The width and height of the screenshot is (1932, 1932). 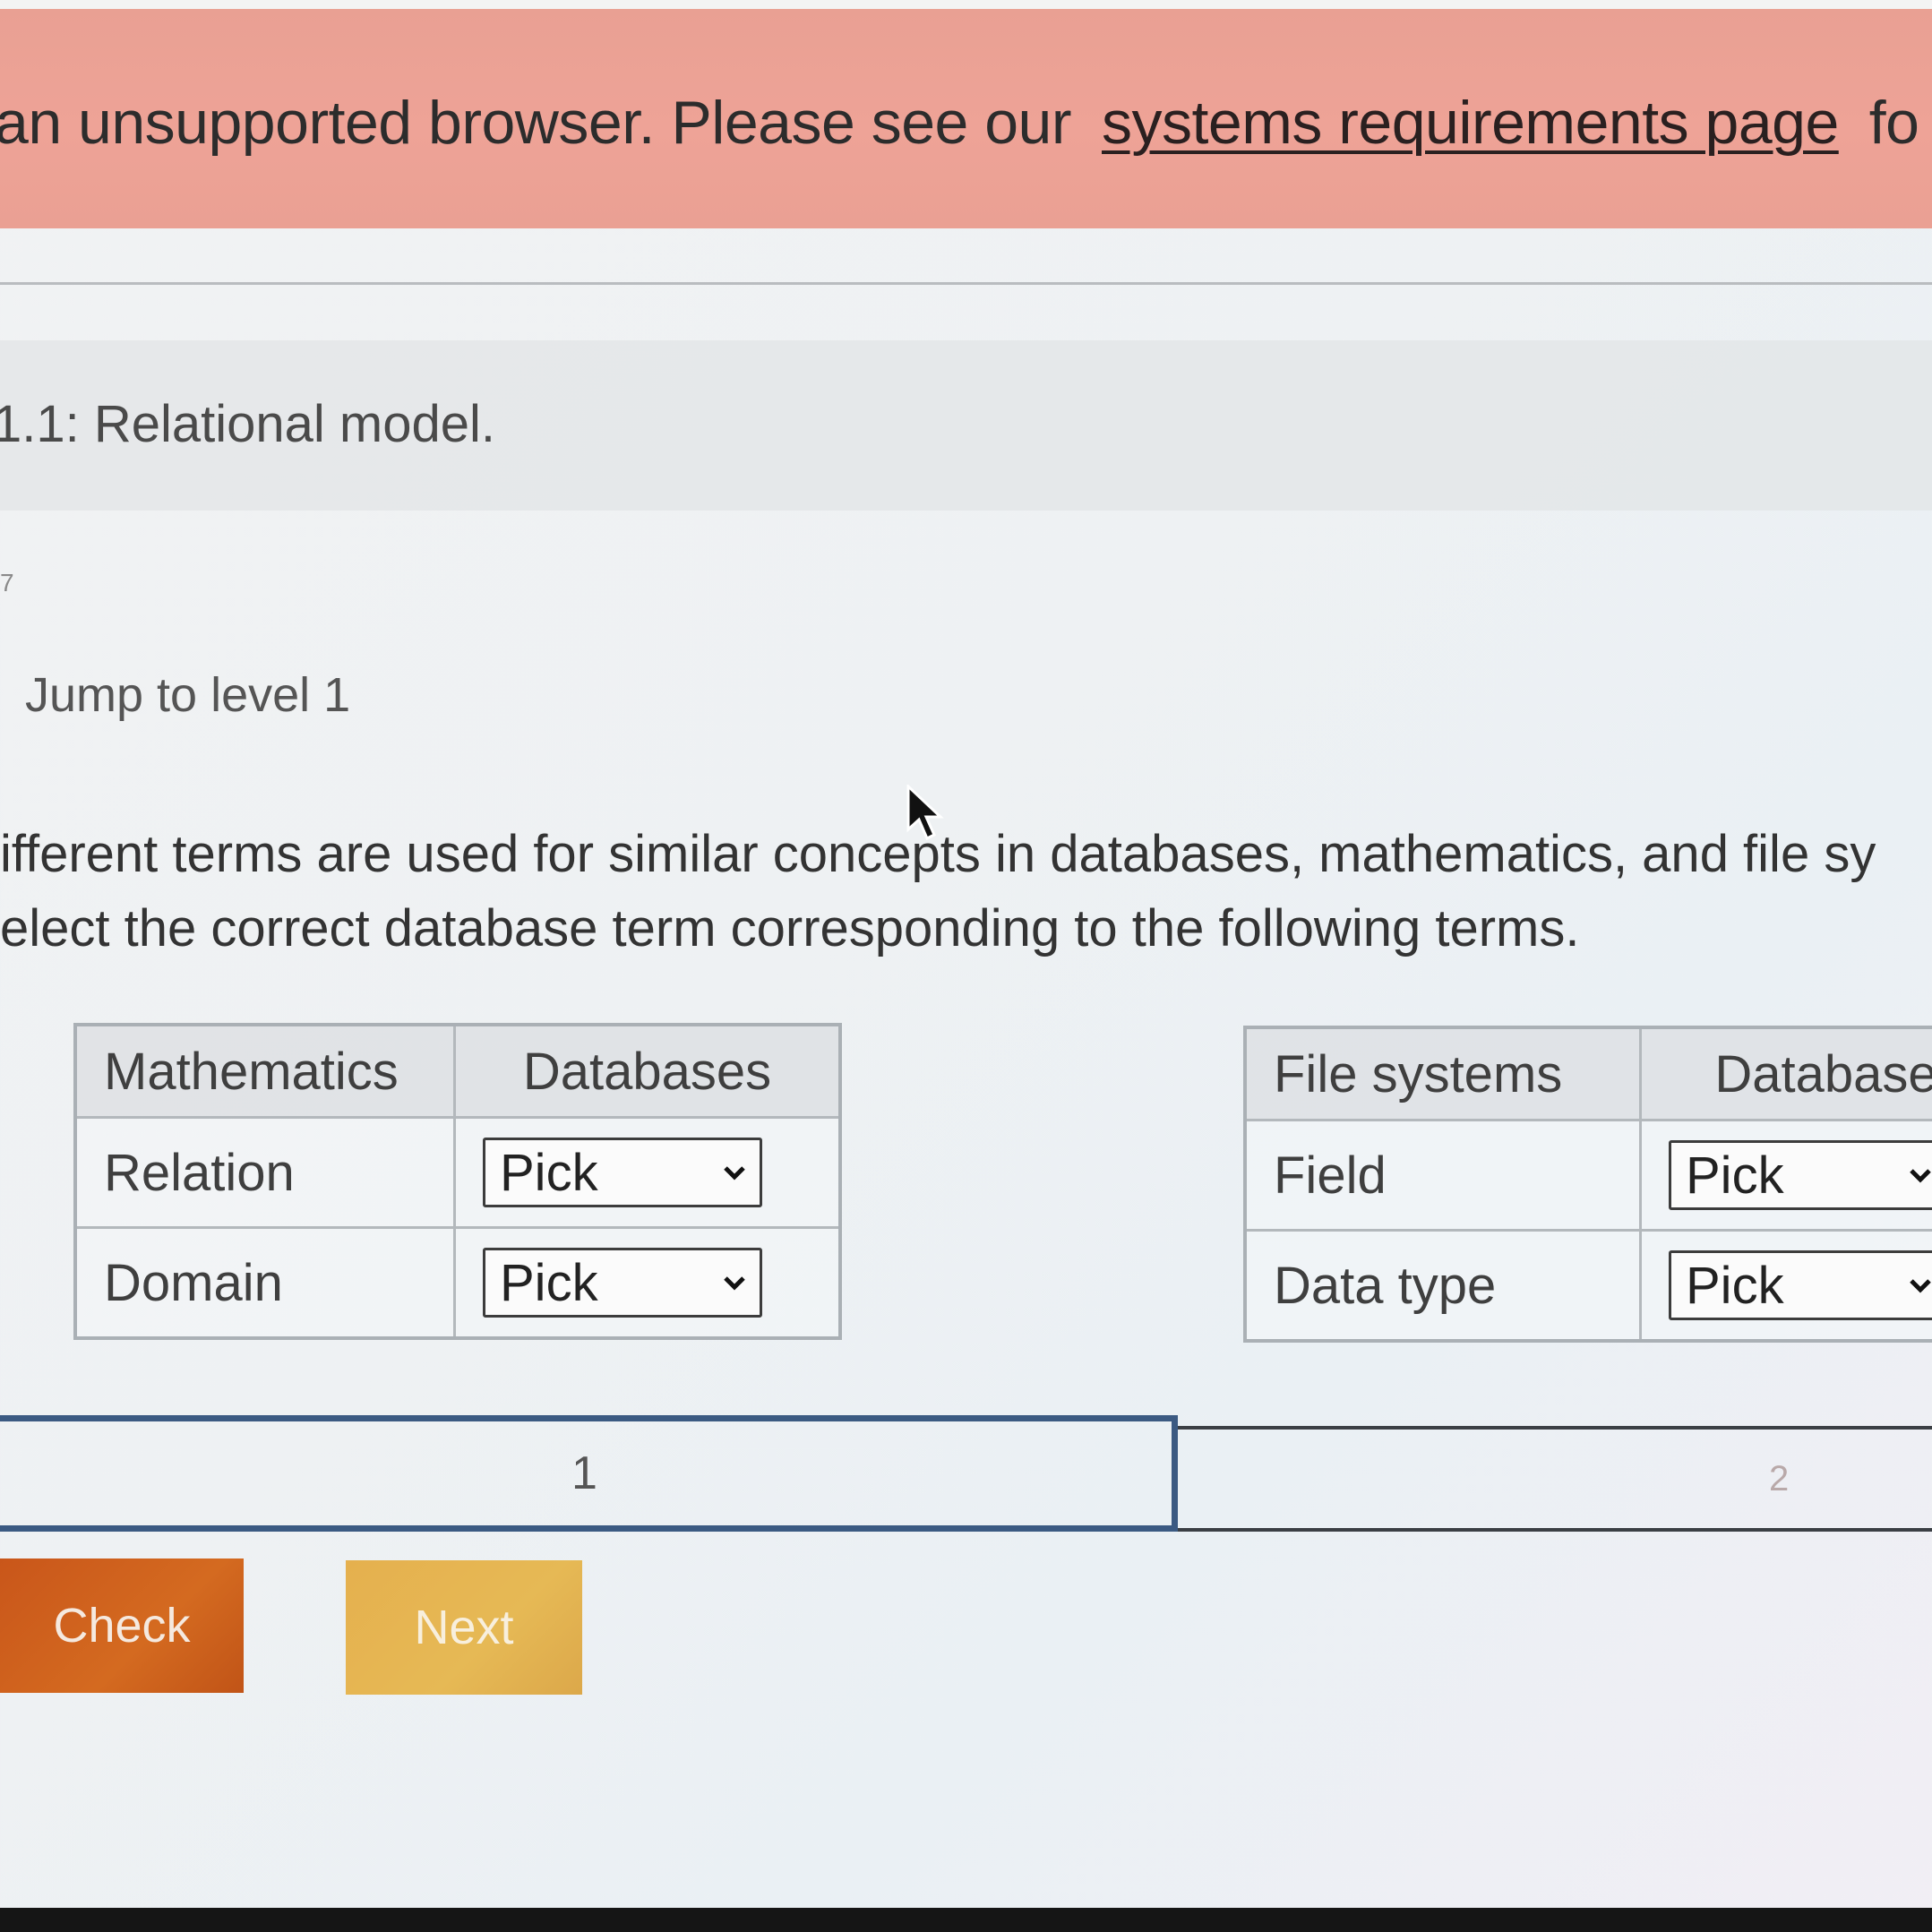 I want to click on column-header-databases: Databases, so click(x=647, y=1071).